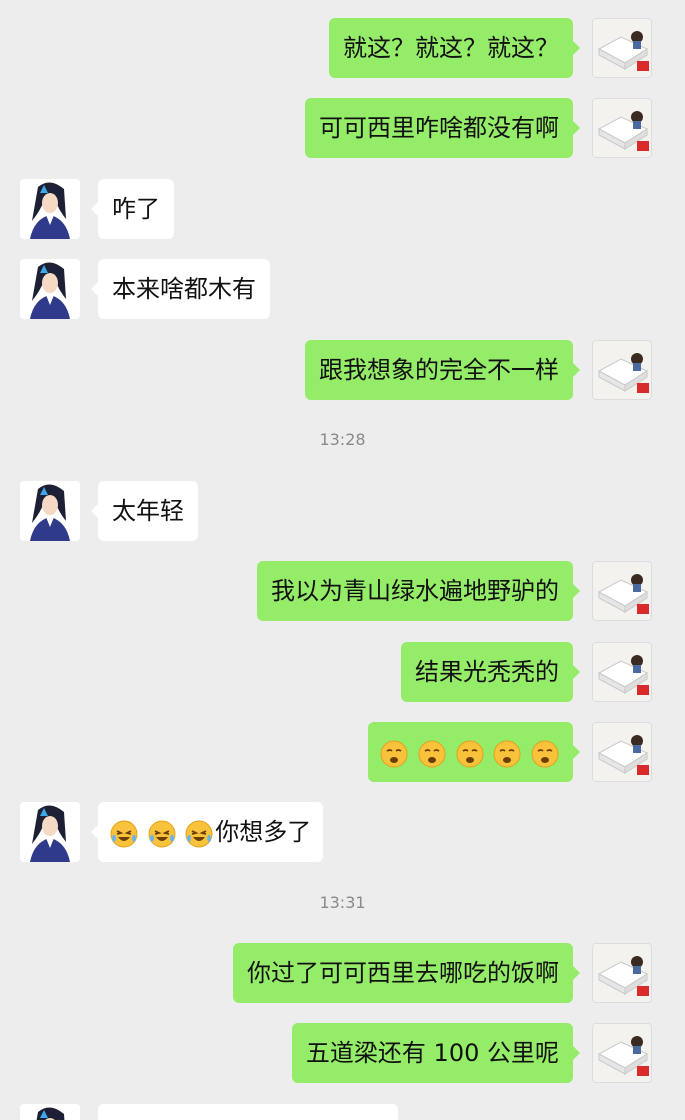 This screenshot has width=685, height=1120. I want to click on message-text: 跟我想象的完全不一样, so click(439, 370).